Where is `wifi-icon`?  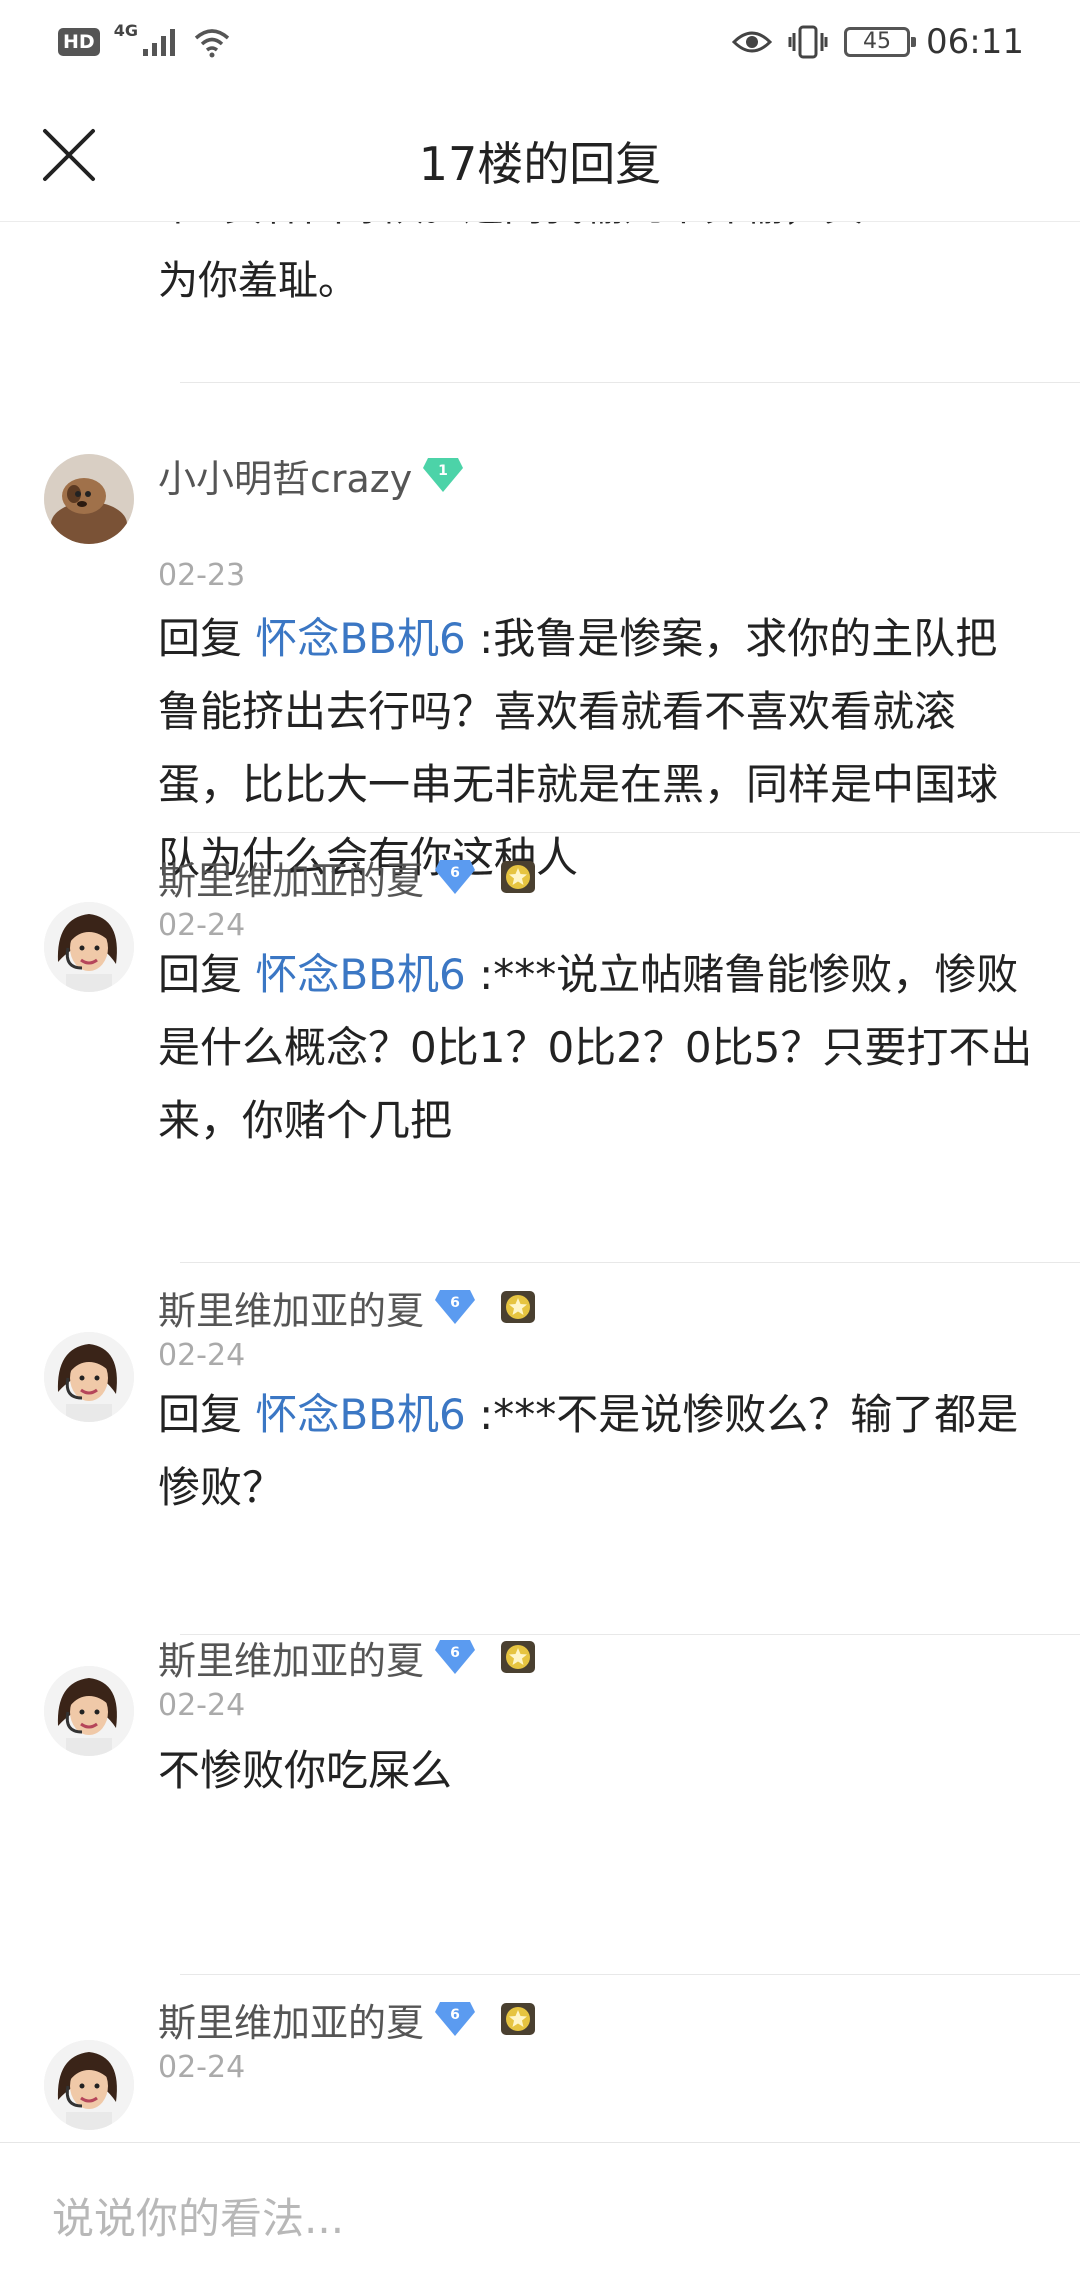
wifi-icon is located at coordinates (212, 43).